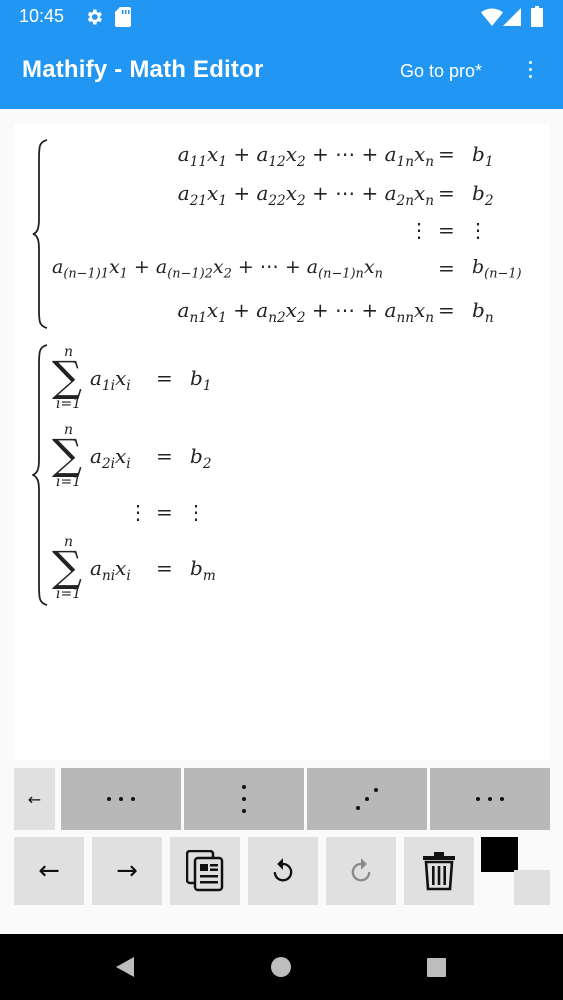  I want to click on back-icon, so click(125, 967).